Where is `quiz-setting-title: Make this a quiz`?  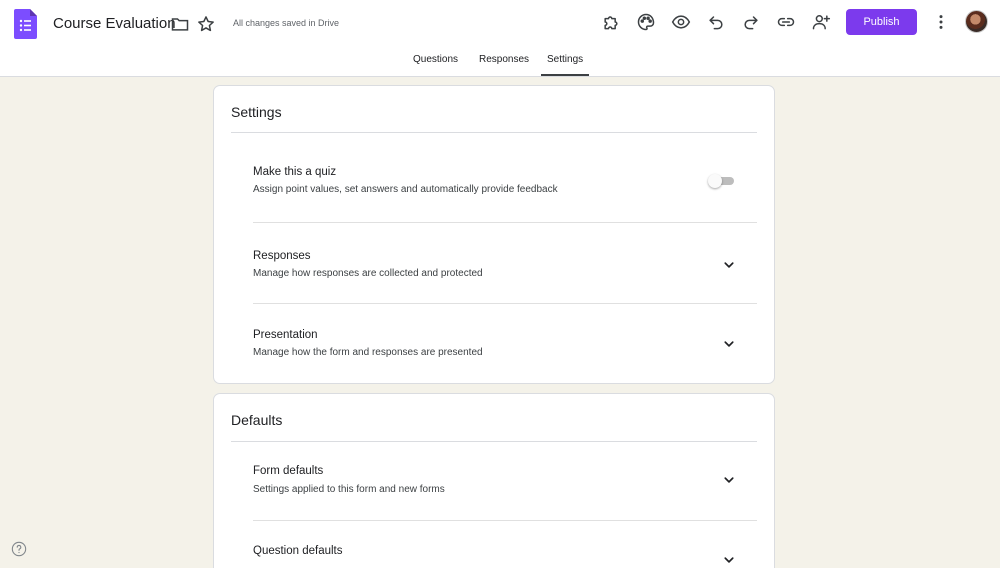 quiz-setting-title: Make this a quiz is located at coordinates (295, 172).